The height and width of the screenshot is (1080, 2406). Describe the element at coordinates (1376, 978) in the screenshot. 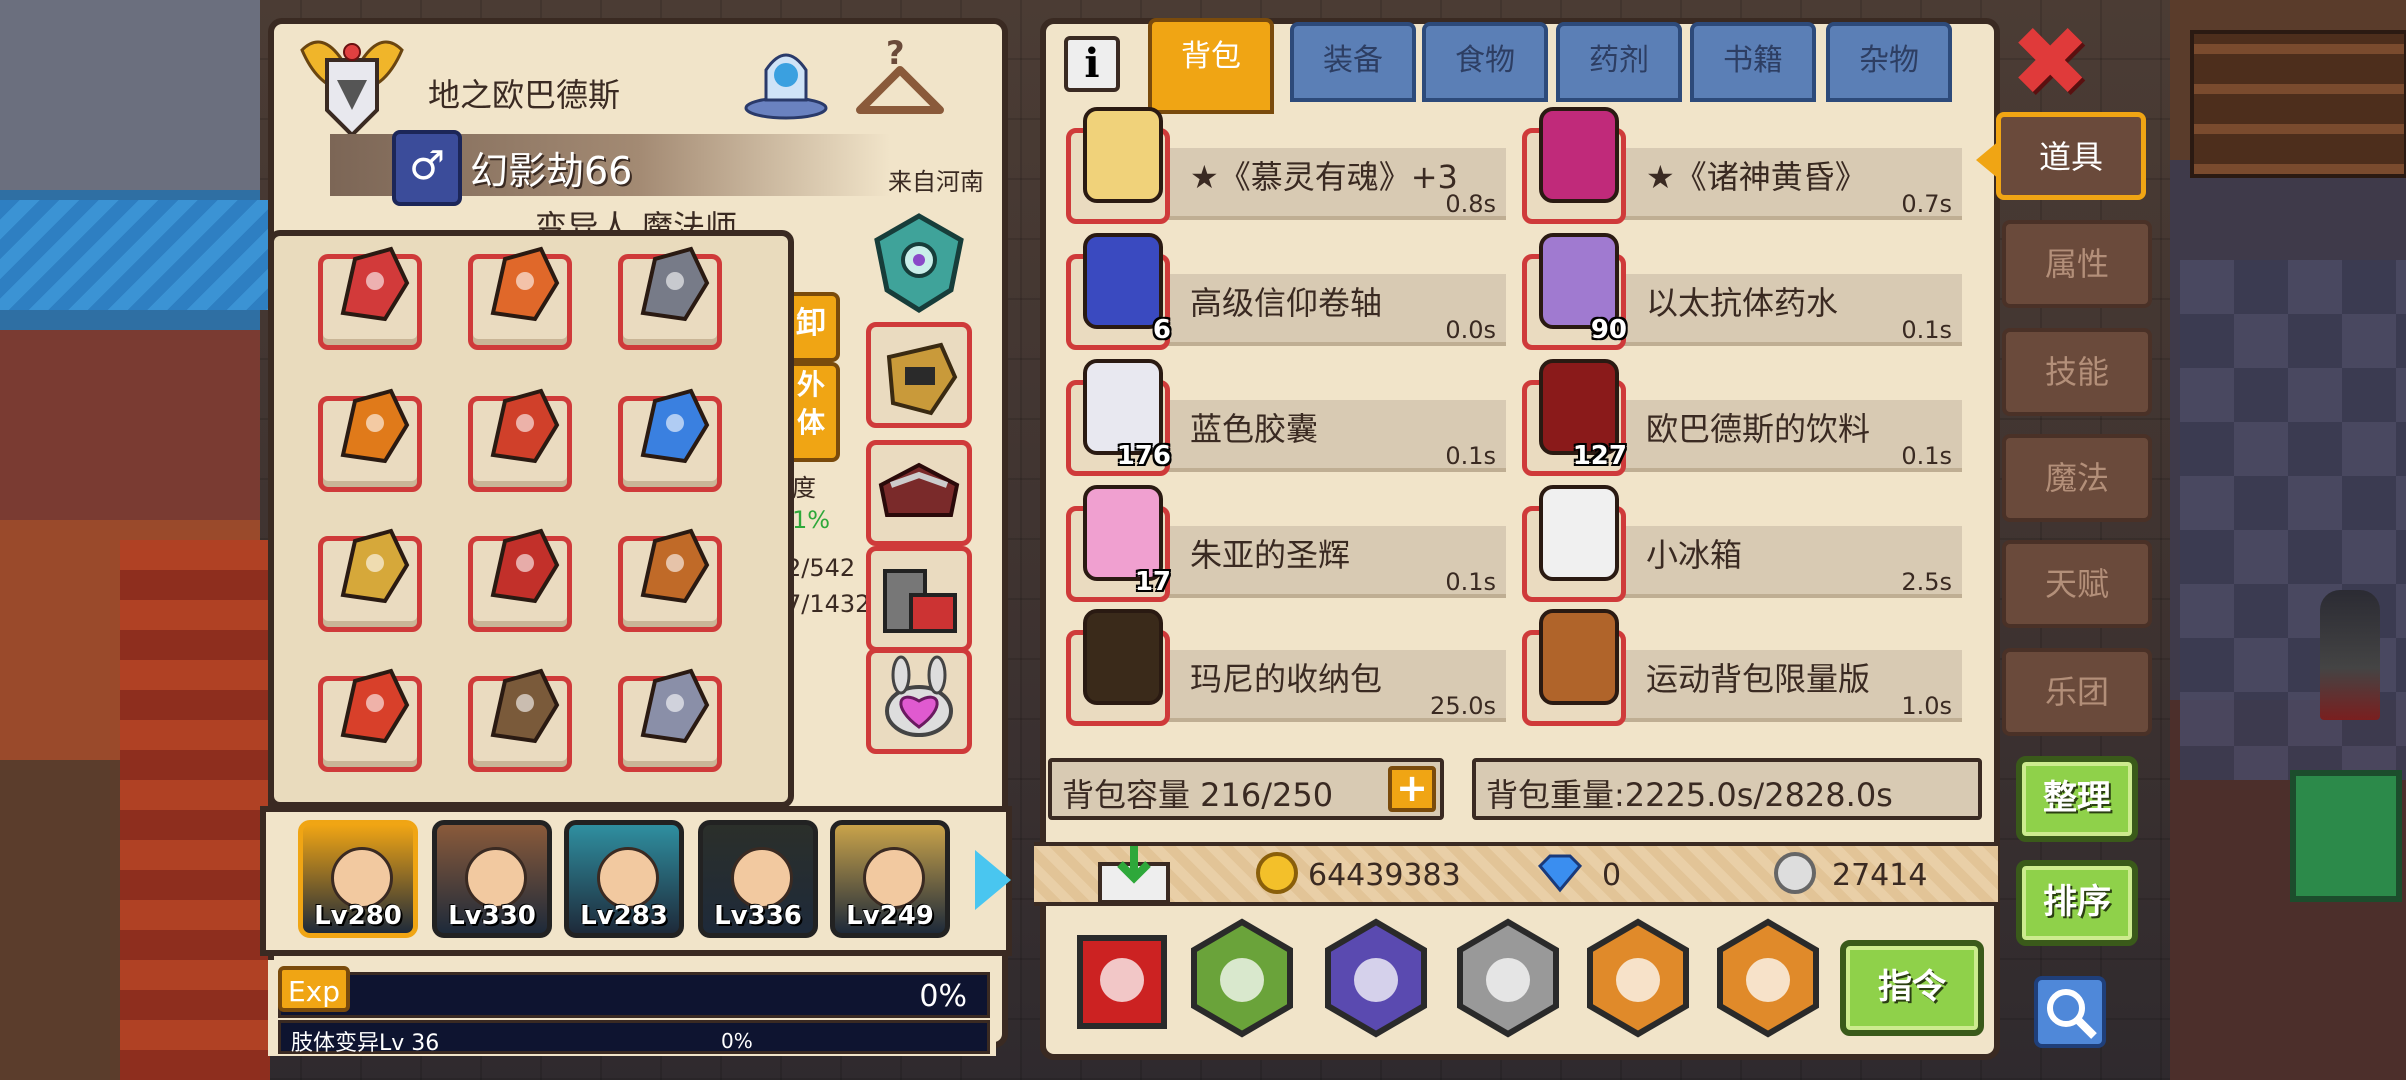

I see `eye-ring-icon` at that location.